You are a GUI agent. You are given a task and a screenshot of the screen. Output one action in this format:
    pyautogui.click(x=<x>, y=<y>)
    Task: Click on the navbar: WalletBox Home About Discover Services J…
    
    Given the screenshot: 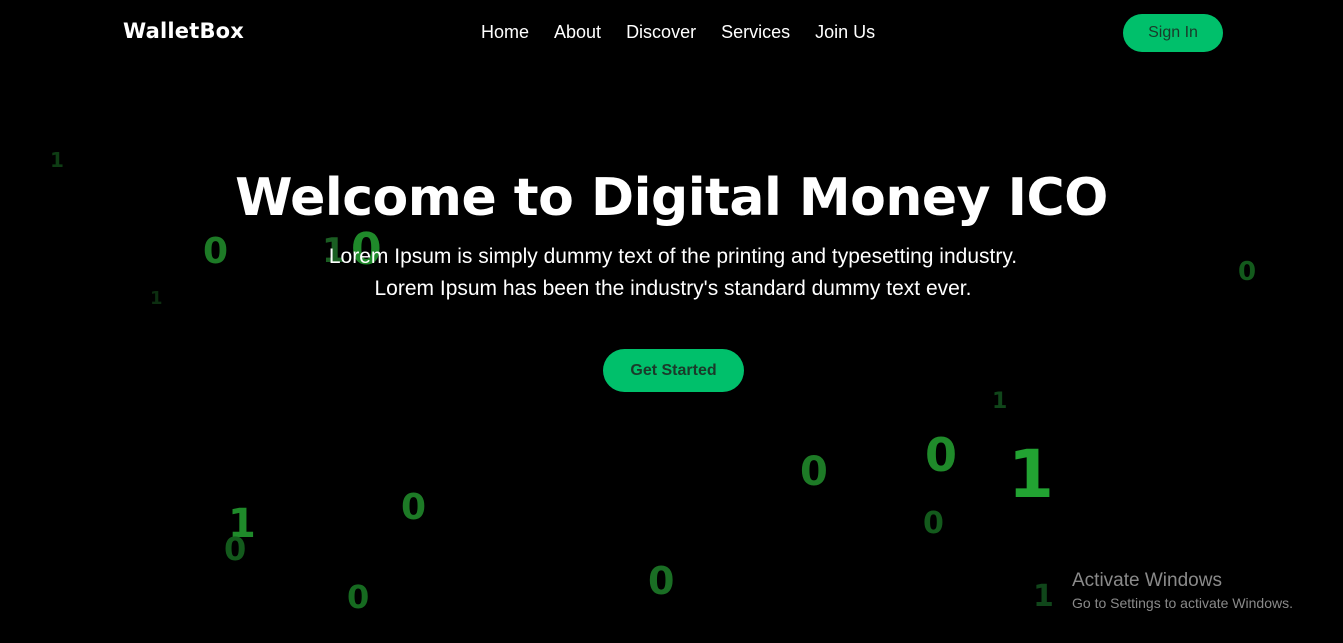 What is the action you would take?
    pyautogui.click(x=671, y=34)
    